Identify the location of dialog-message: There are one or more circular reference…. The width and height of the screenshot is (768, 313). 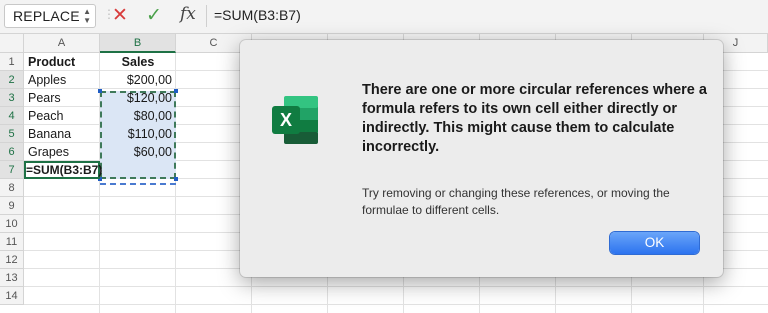
(534, 118).